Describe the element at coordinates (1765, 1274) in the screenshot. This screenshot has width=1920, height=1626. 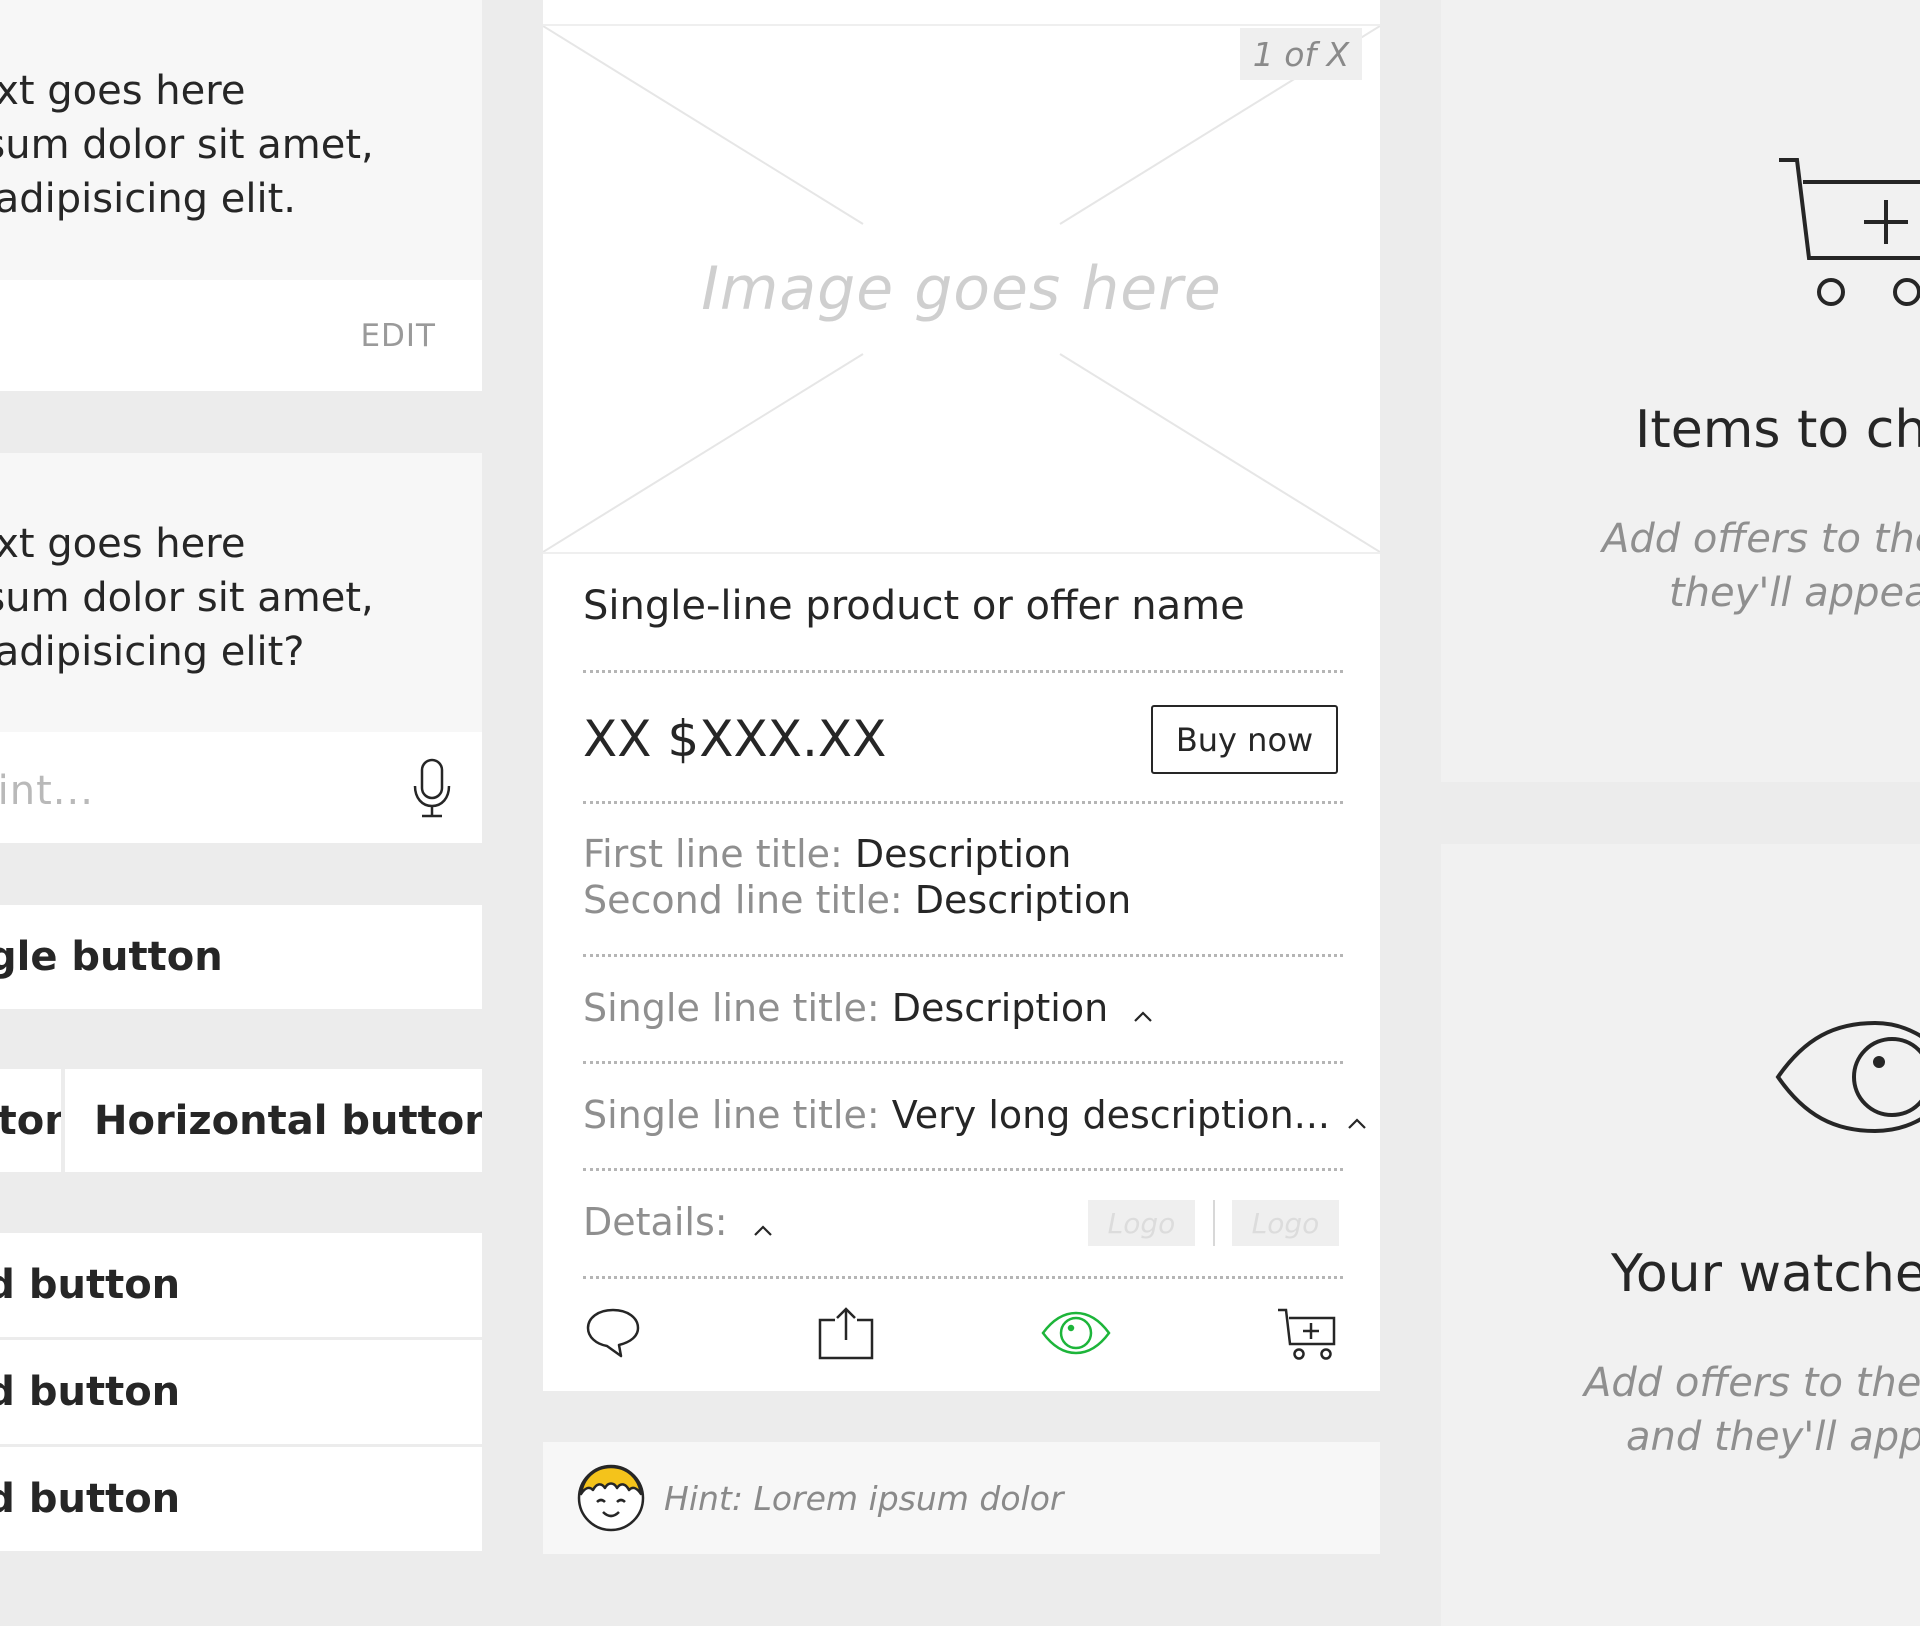
I see `watch-empty-title: Your watched items` at that location.